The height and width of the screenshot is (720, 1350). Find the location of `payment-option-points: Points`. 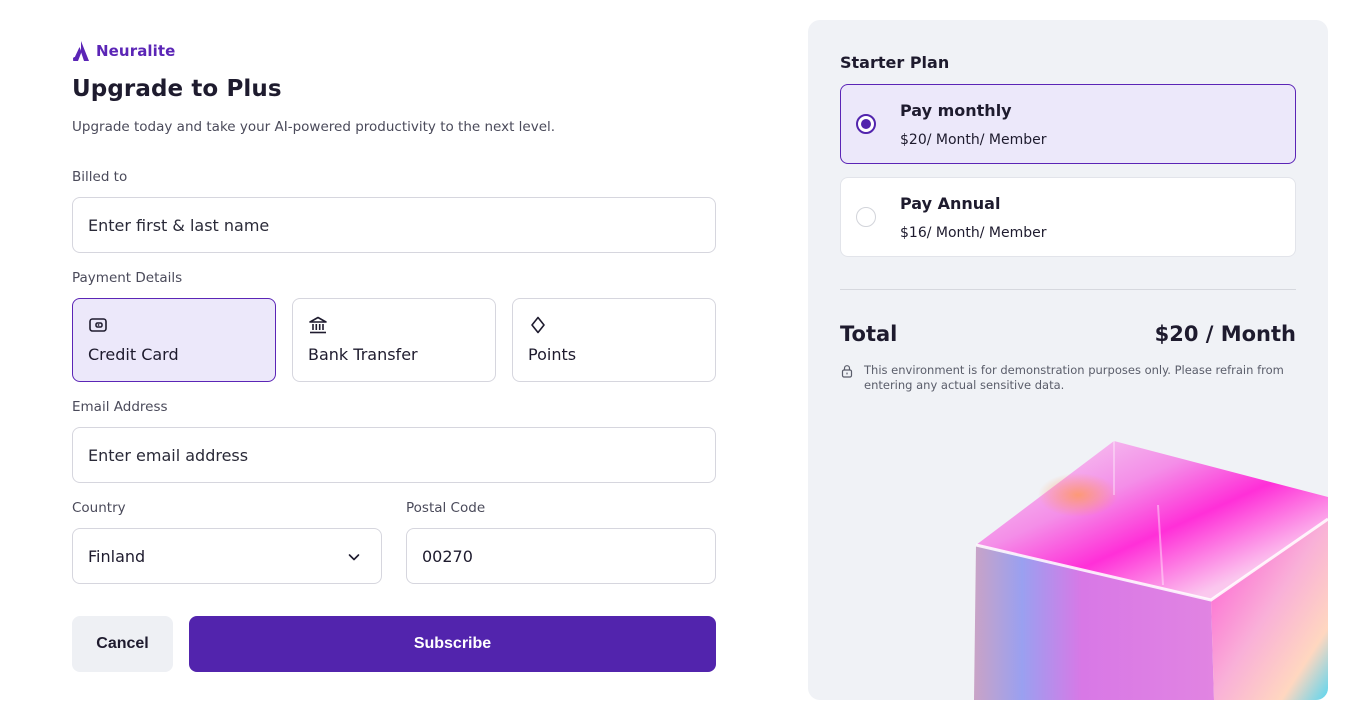

payment-option-points: Points is located at coordinates (614, 340).